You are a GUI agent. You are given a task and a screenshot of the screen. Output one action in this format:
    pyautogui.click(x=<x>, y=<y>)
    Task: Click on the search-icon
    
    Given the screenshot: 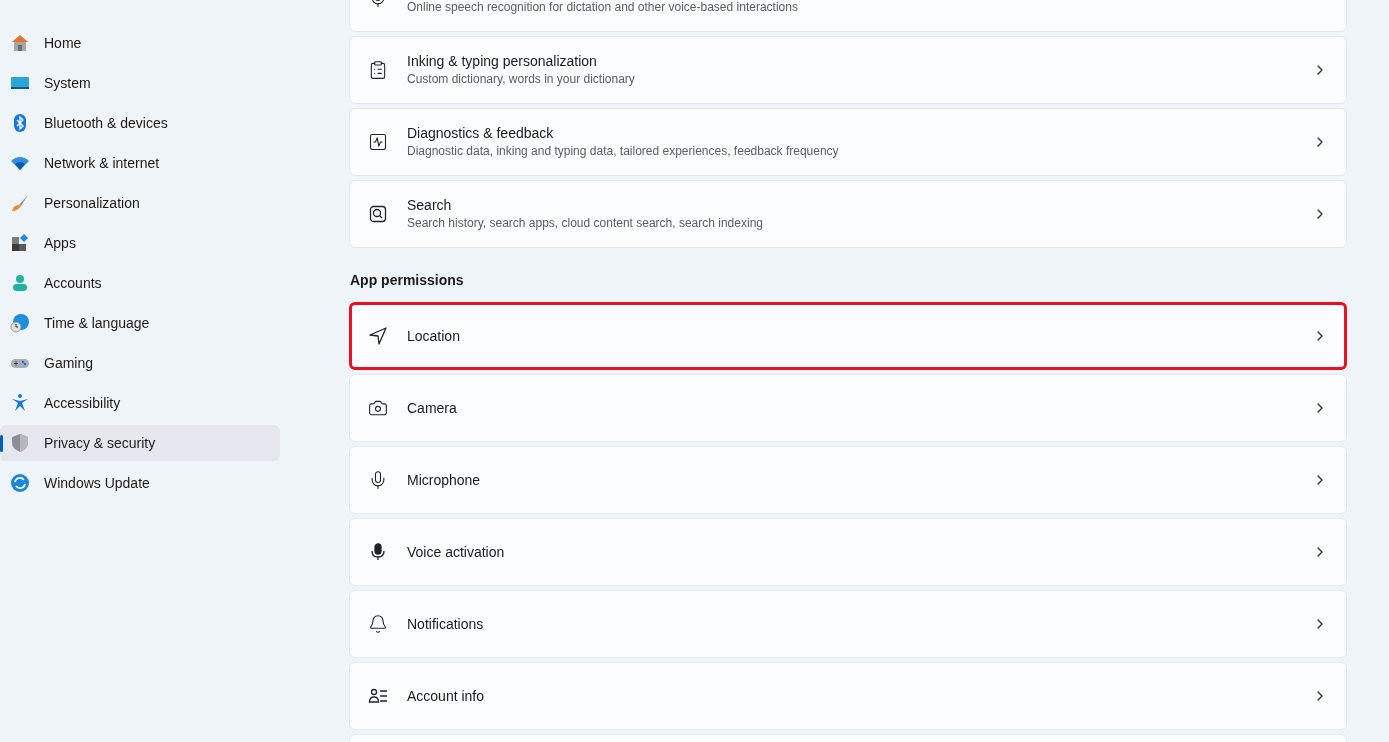 What is the action you would take?
    pyautogui.click(x=378, y=214)
    